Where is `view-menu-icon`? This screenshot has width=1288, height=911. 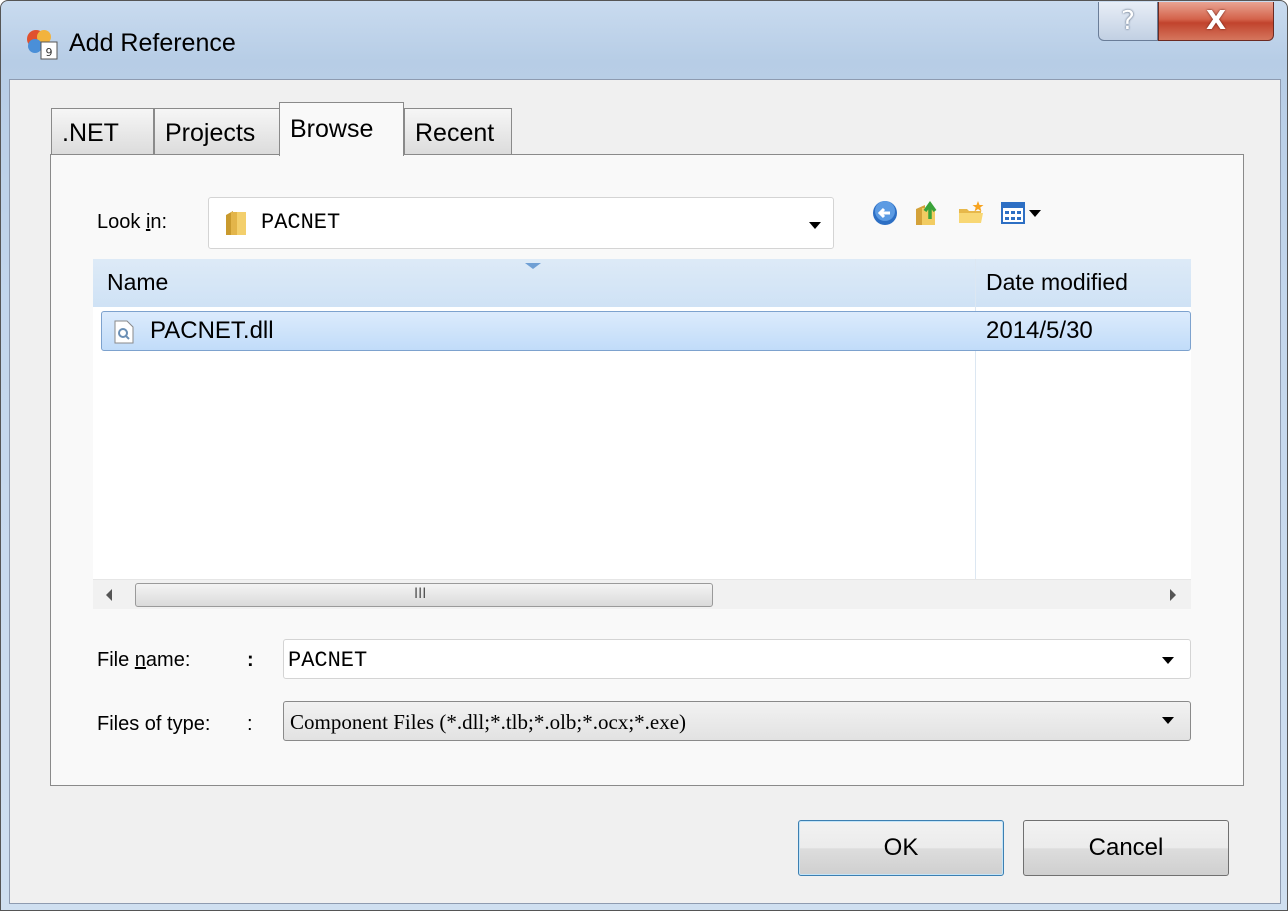
view-menu-icon is located at coordinates (1013, 213).